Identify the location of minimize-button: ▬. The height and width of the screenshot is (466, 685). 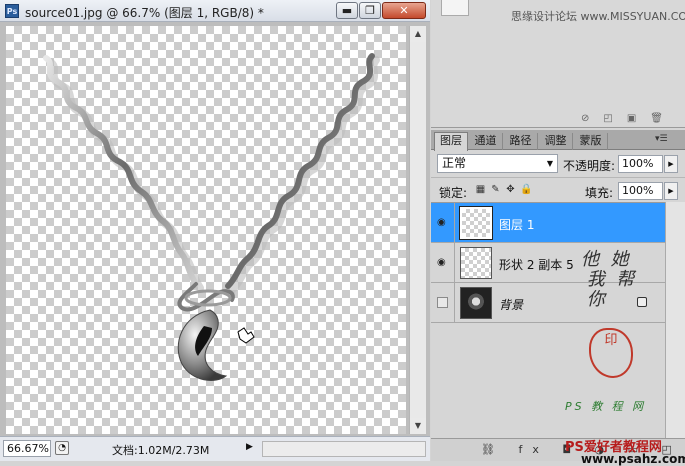
(347, 10).